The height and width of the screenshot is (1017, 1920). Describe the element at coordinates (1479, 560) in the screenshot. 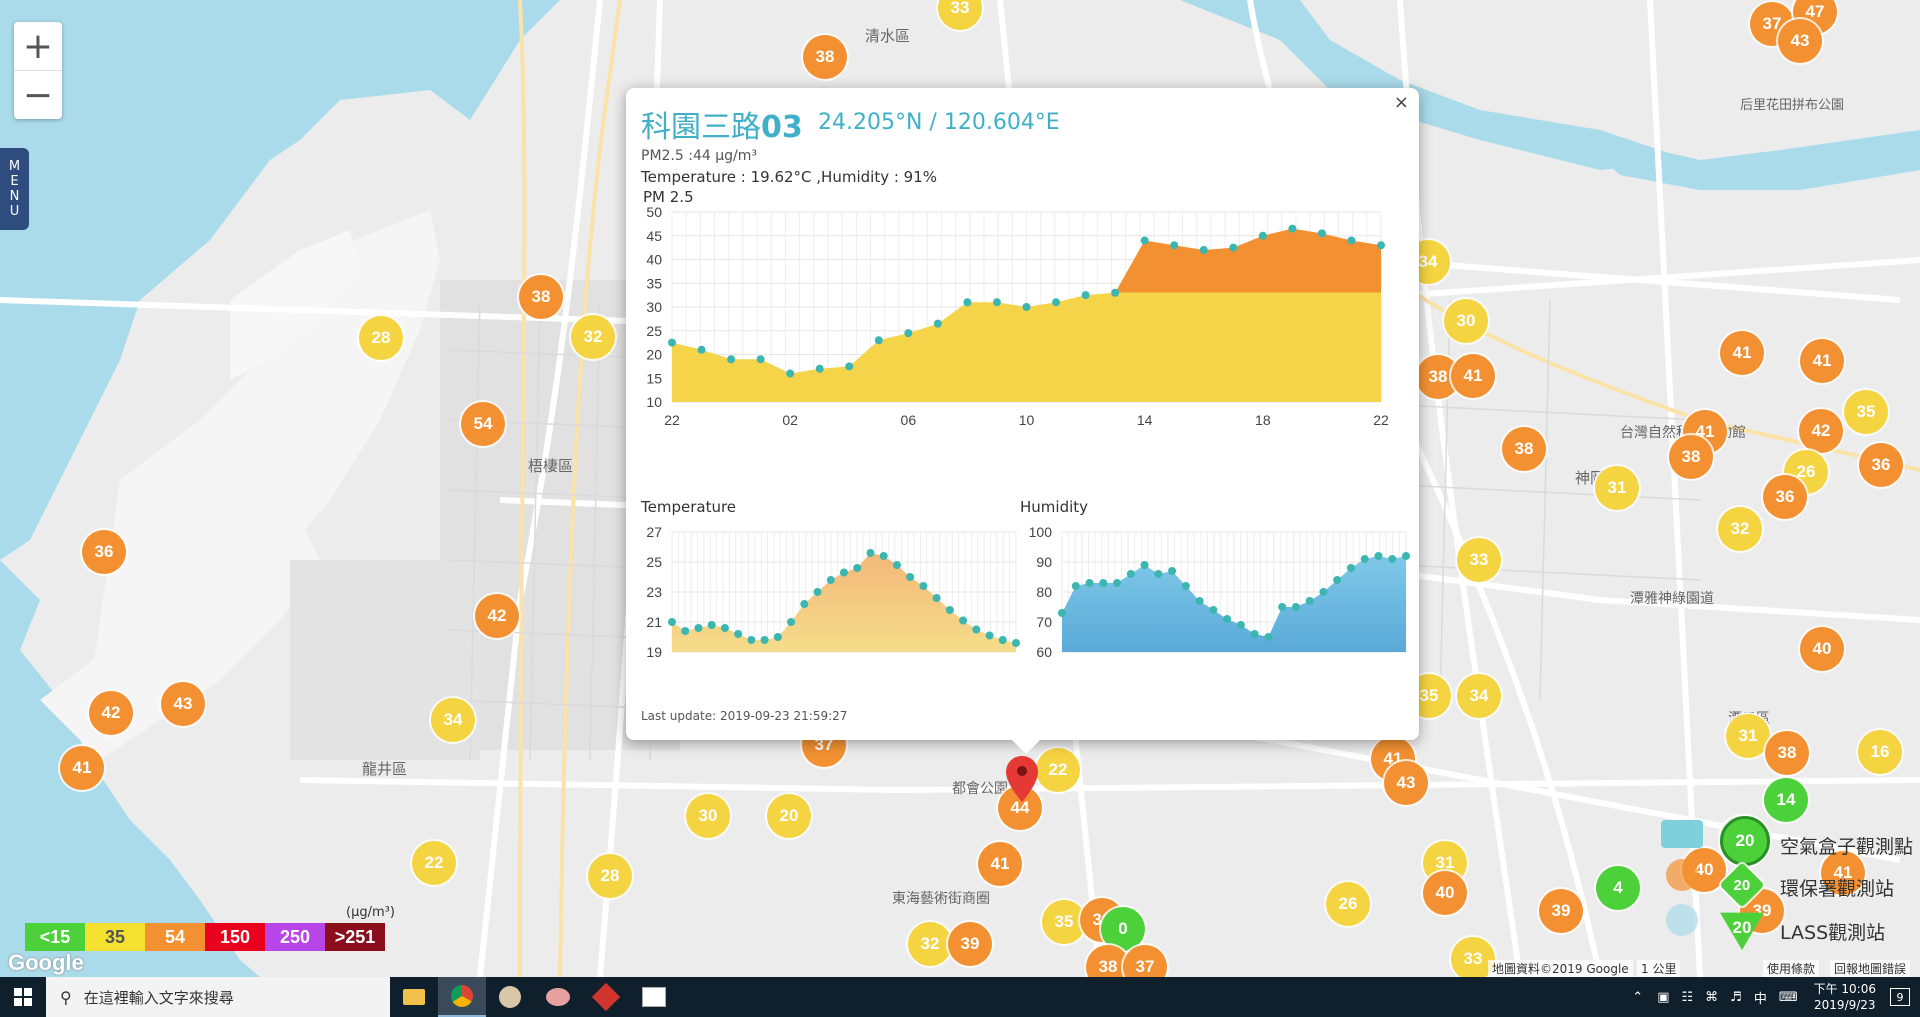

I see `pm25-marker: 33` at that location.